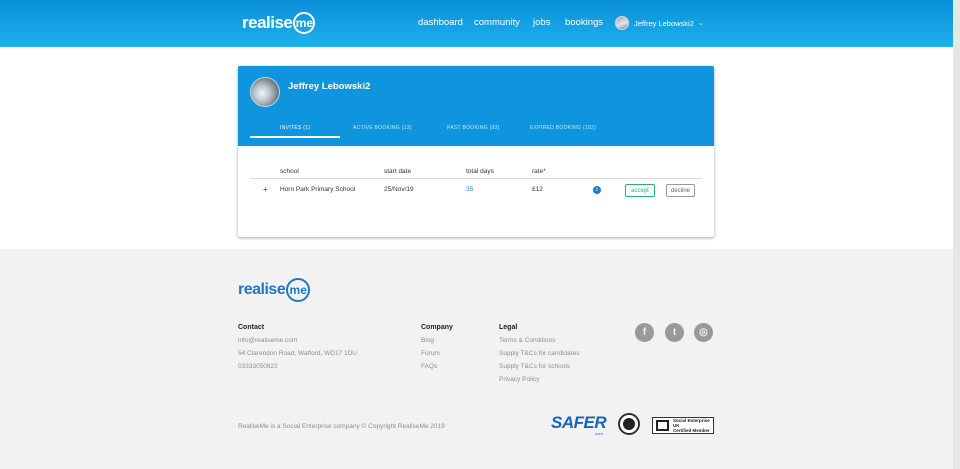 The image size is (960, 469). I want to click on cell-school: Horn Park Primary School, so click(318, 189).